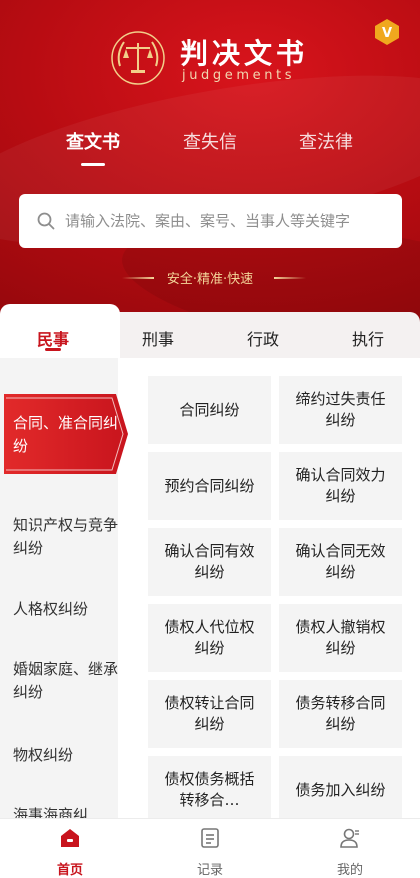  I want to click on search-bar, so click(210, 221).